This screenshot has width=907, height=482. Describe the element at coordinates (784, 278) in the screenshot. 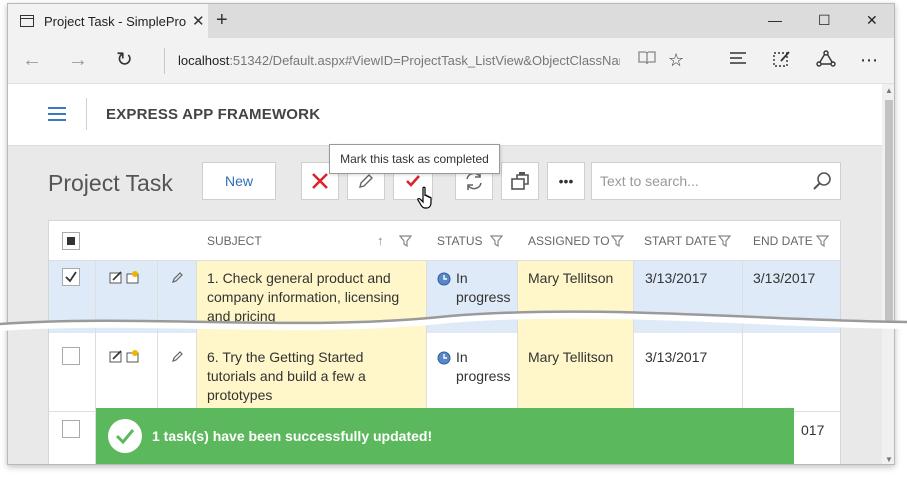

I see `task-end-date: 3/13/2017` at that location.